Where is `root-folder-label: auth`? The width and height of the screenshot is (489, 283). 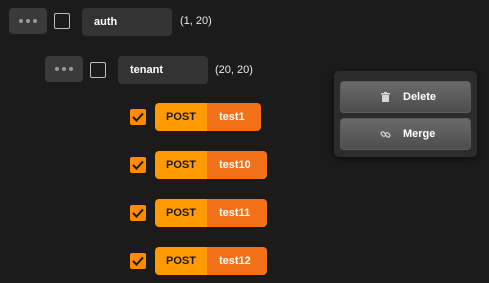 root-folder-label: auth is located at coordinates (106, 22).